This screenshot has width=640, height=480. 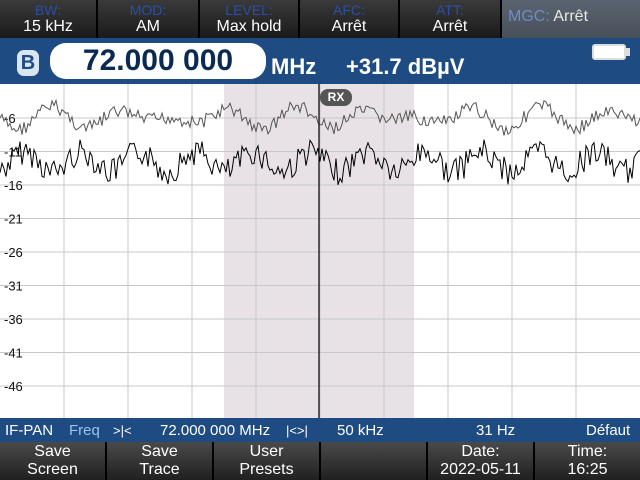 What do you see at coordinates (13, 319) in the screenshot?
I see `y-tick-label: -36` at bounding box center [13, 319].